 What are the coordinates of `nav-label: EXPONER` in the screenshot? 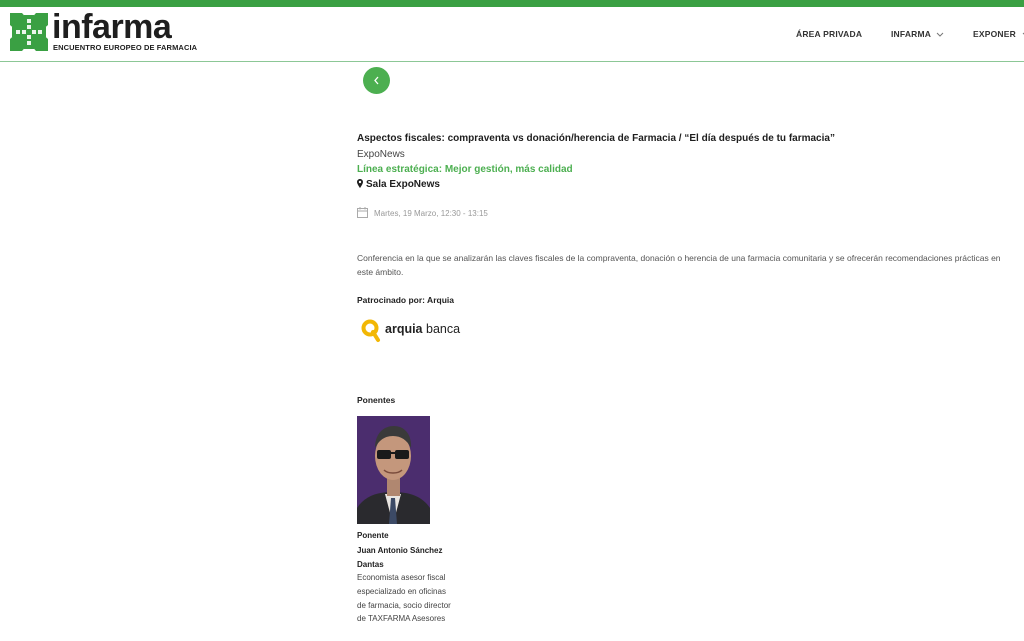 It's located at (994, 34).